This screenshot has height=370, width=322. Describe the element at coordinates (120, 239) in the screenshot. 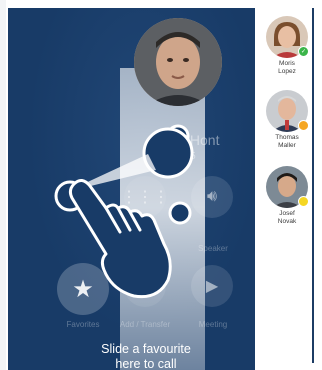

I see `hand-pointer-icon` at that location.